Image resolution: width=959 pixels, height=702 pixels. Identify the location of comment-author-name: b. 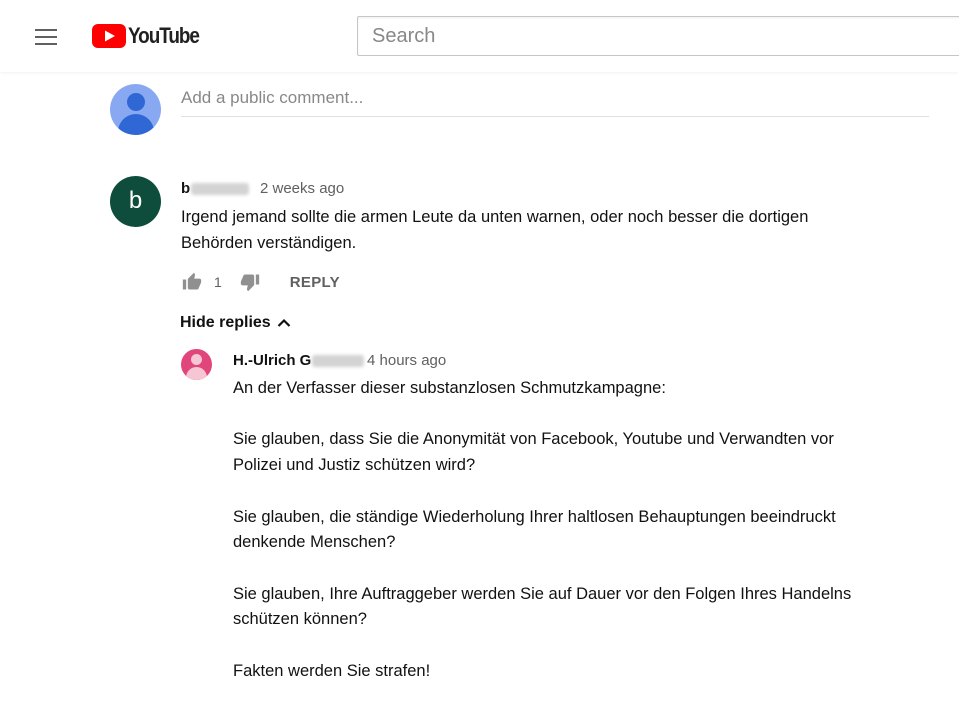
(215, 188).